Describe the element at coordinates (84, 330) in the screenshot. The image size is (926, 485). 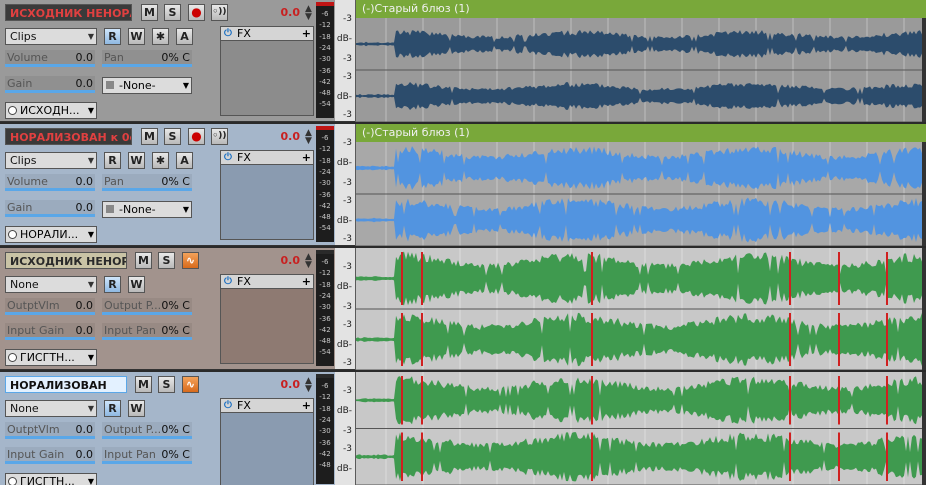
I see `input-gain-value: 0.0` at that location.